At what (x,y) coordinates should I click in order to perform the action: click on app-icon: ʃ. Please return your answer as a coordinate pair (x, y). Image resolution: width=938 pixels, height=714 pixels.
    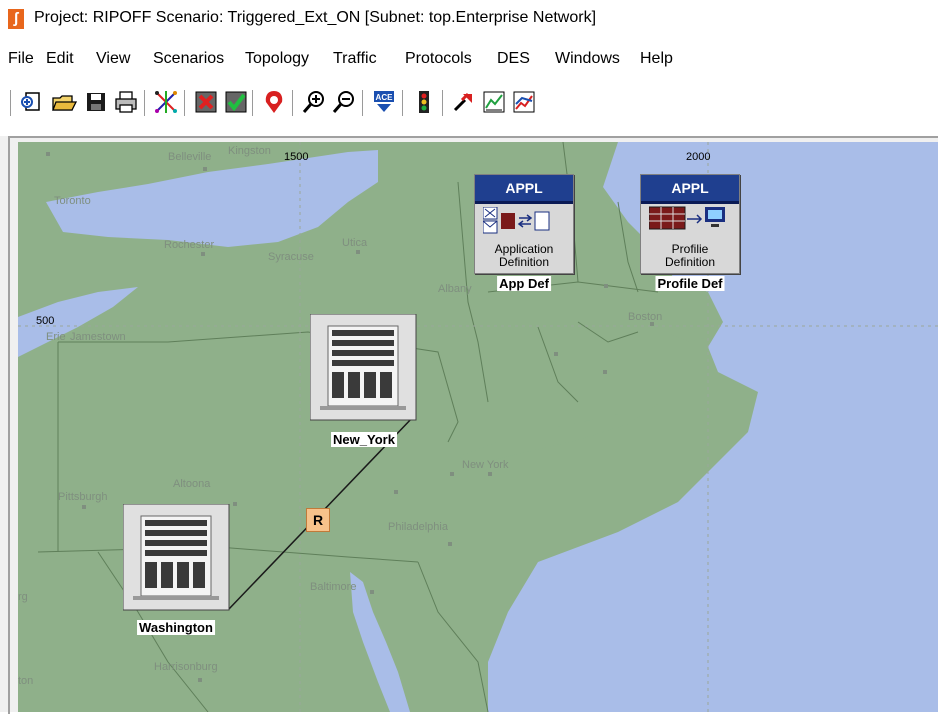
    Looking at the image, I should click on (16, 19).